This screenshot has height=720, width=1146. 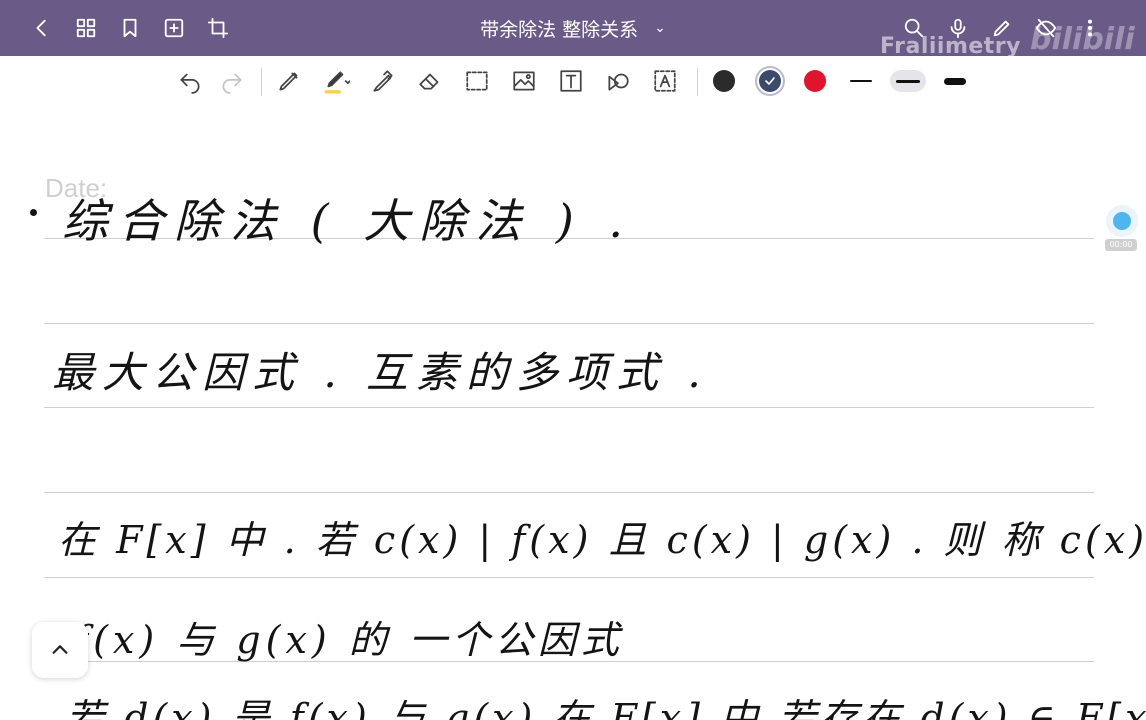 What do you see at coordinates (430, 81) in the screenshot?
I see `eraser-icon` at bounding box center [430, 81].